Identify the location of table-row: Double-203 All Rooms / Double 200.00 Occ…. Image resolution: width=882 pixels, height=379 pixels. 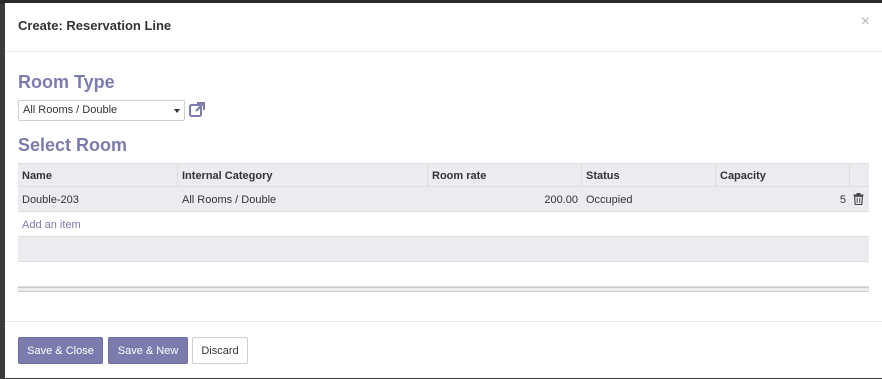
(443, 199).